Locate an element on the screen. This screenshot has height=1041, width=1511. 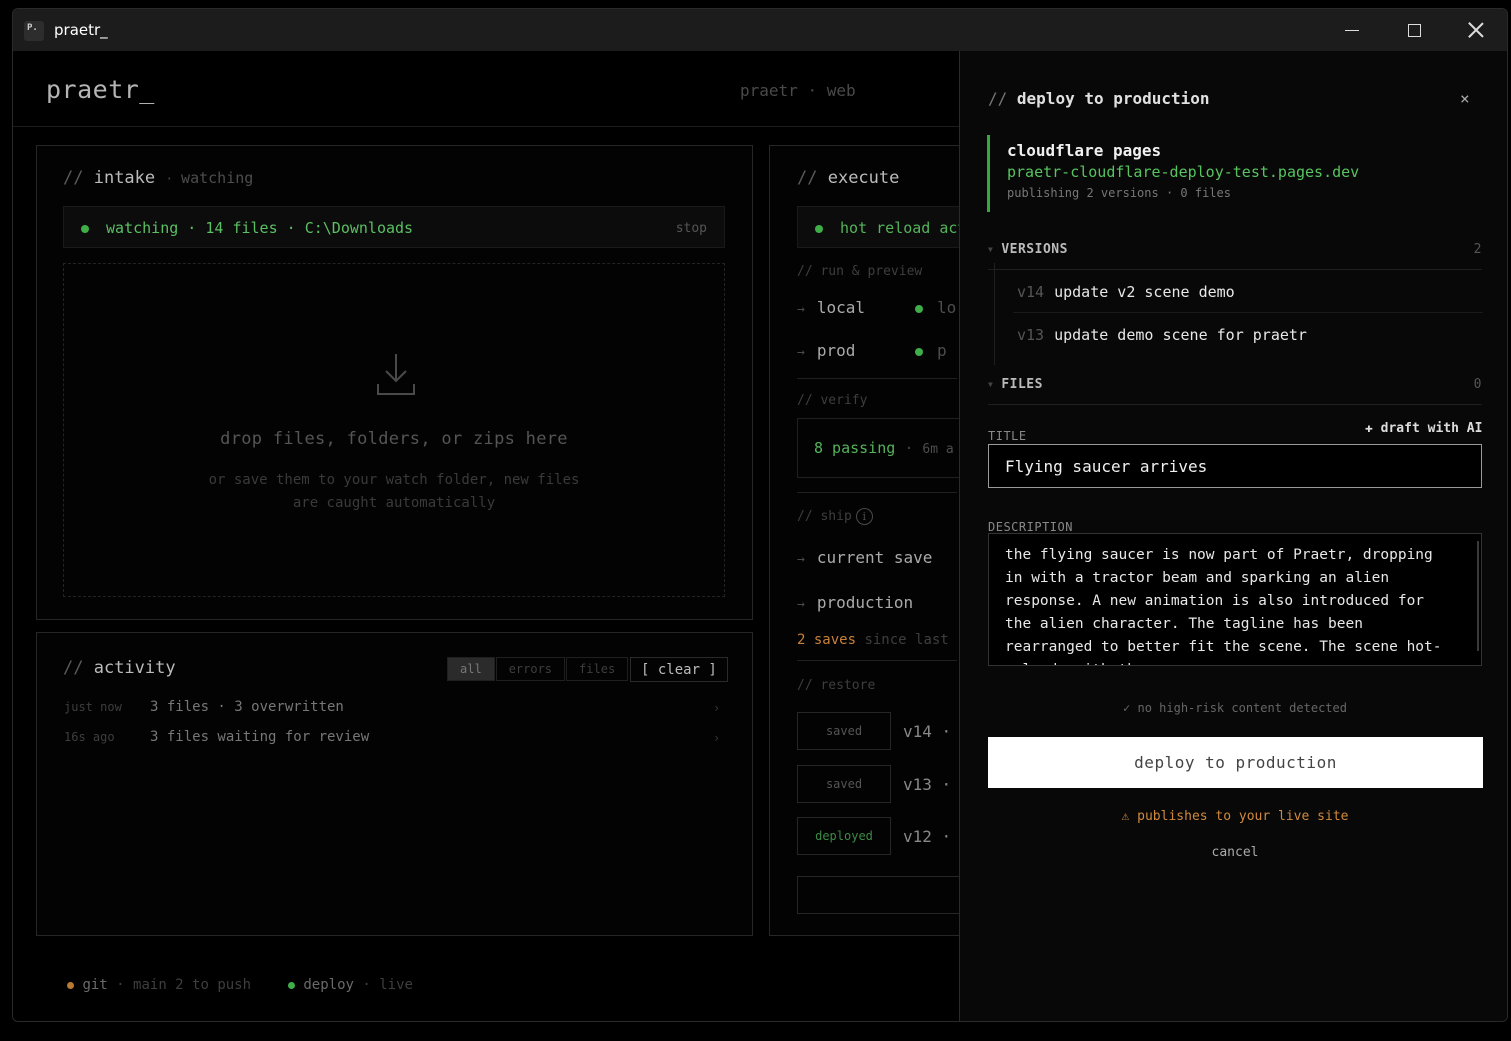
restore-version: v13 · is located at coordinates (927, 784).